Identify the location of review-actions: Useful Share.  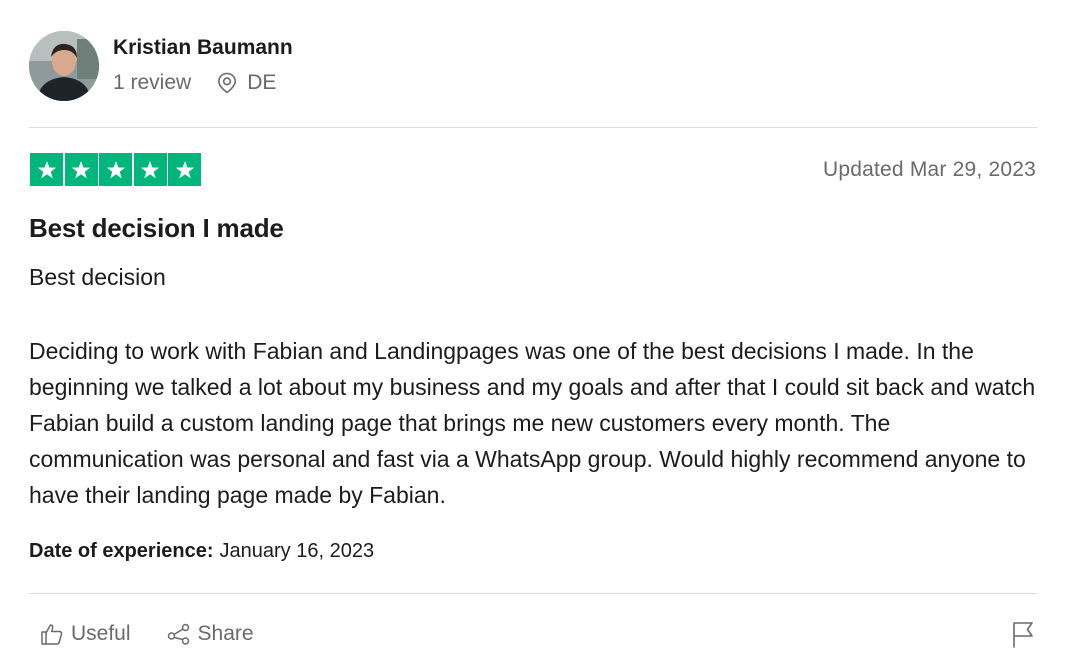
(147, 634).